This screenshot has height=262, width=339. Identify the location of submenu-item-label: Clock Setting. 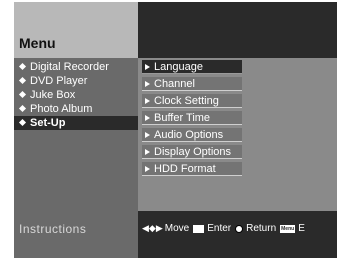
(186, 101).